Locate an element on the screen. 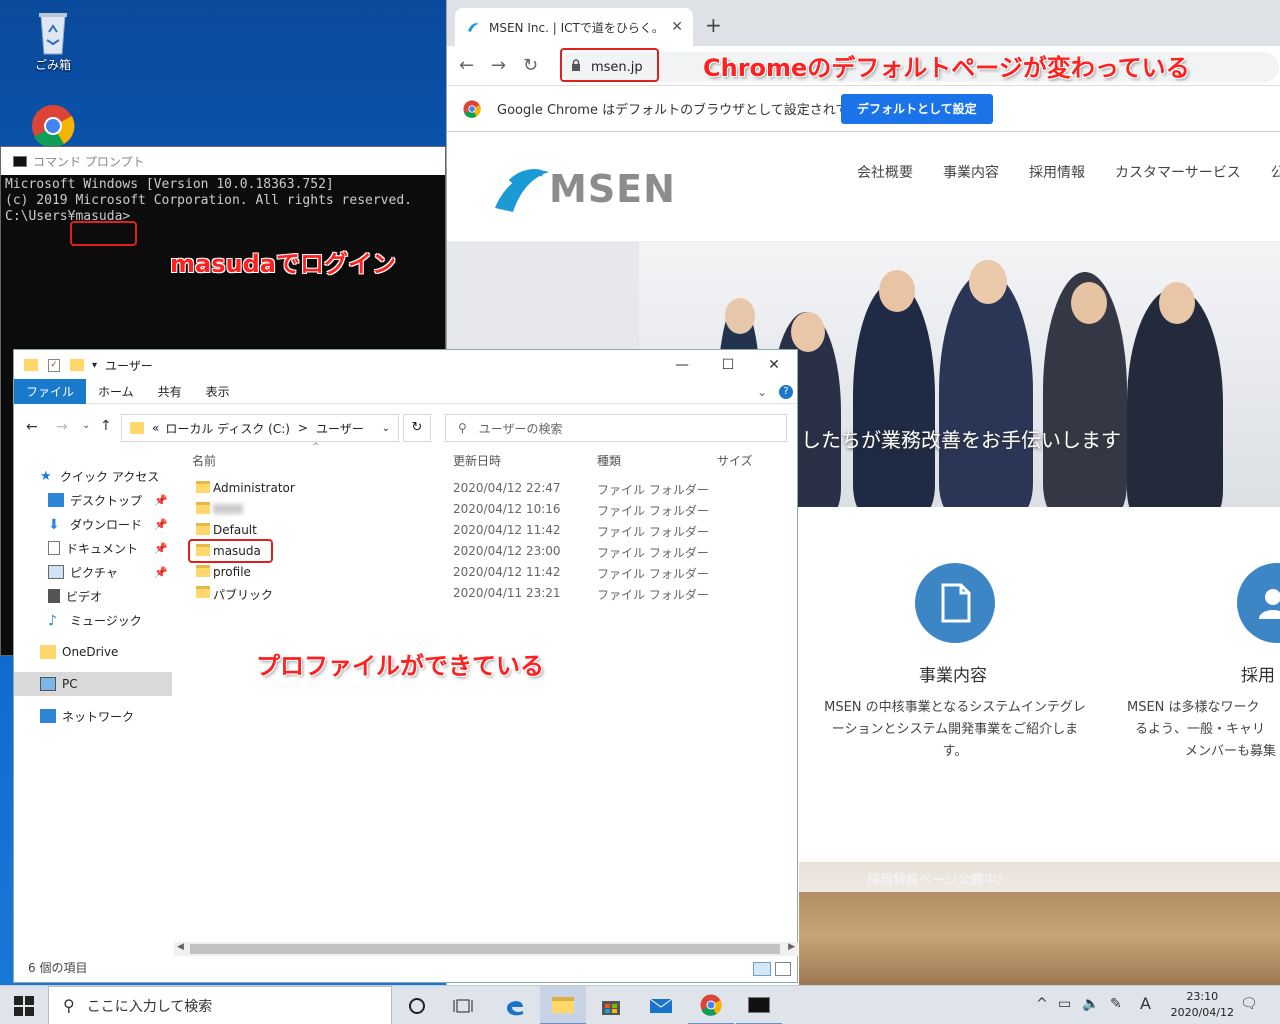 The image size is (1280, 1024). volume-icon: 🔈 is located at coordinates (1090, 1004).